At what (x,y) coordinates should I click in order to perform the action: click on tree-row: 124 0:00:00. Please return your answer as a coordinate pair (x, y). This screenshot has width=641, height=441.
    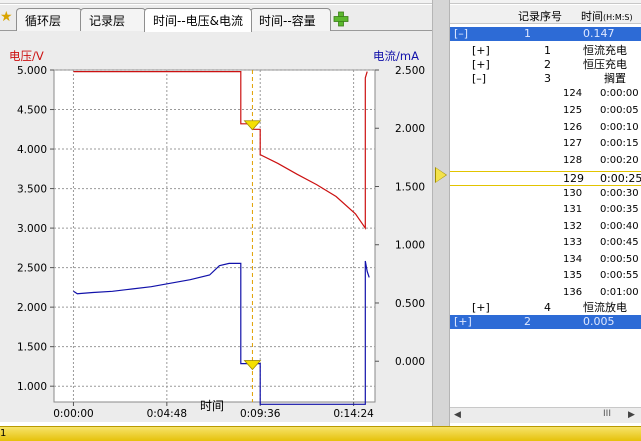
    Looking at the image, I should click on (545, 93).